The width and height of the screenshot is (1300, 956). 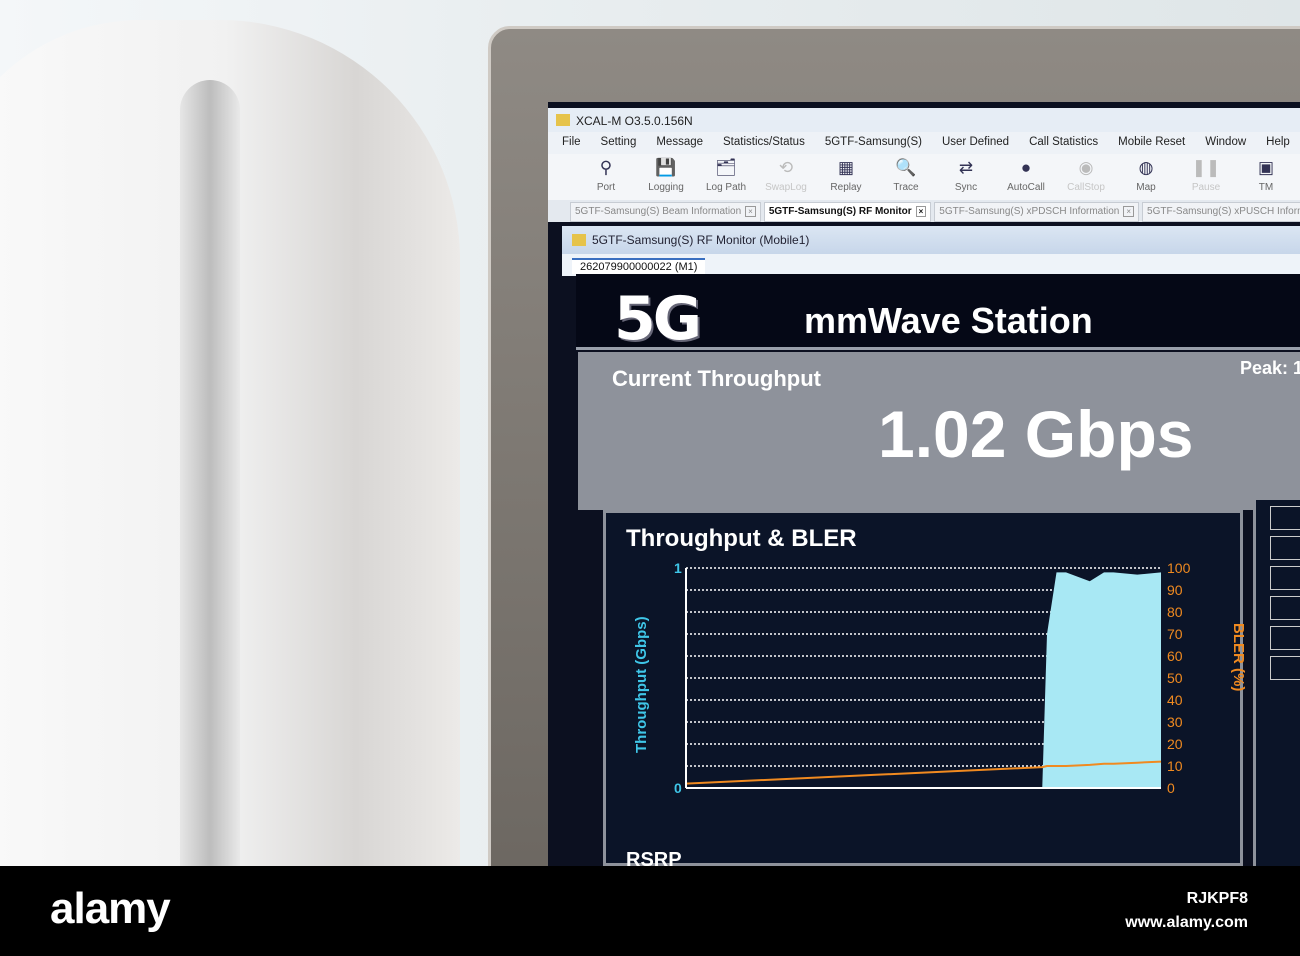 I want to click on pause-button: ❚❚ Pause, so click(x=1206, y=179).